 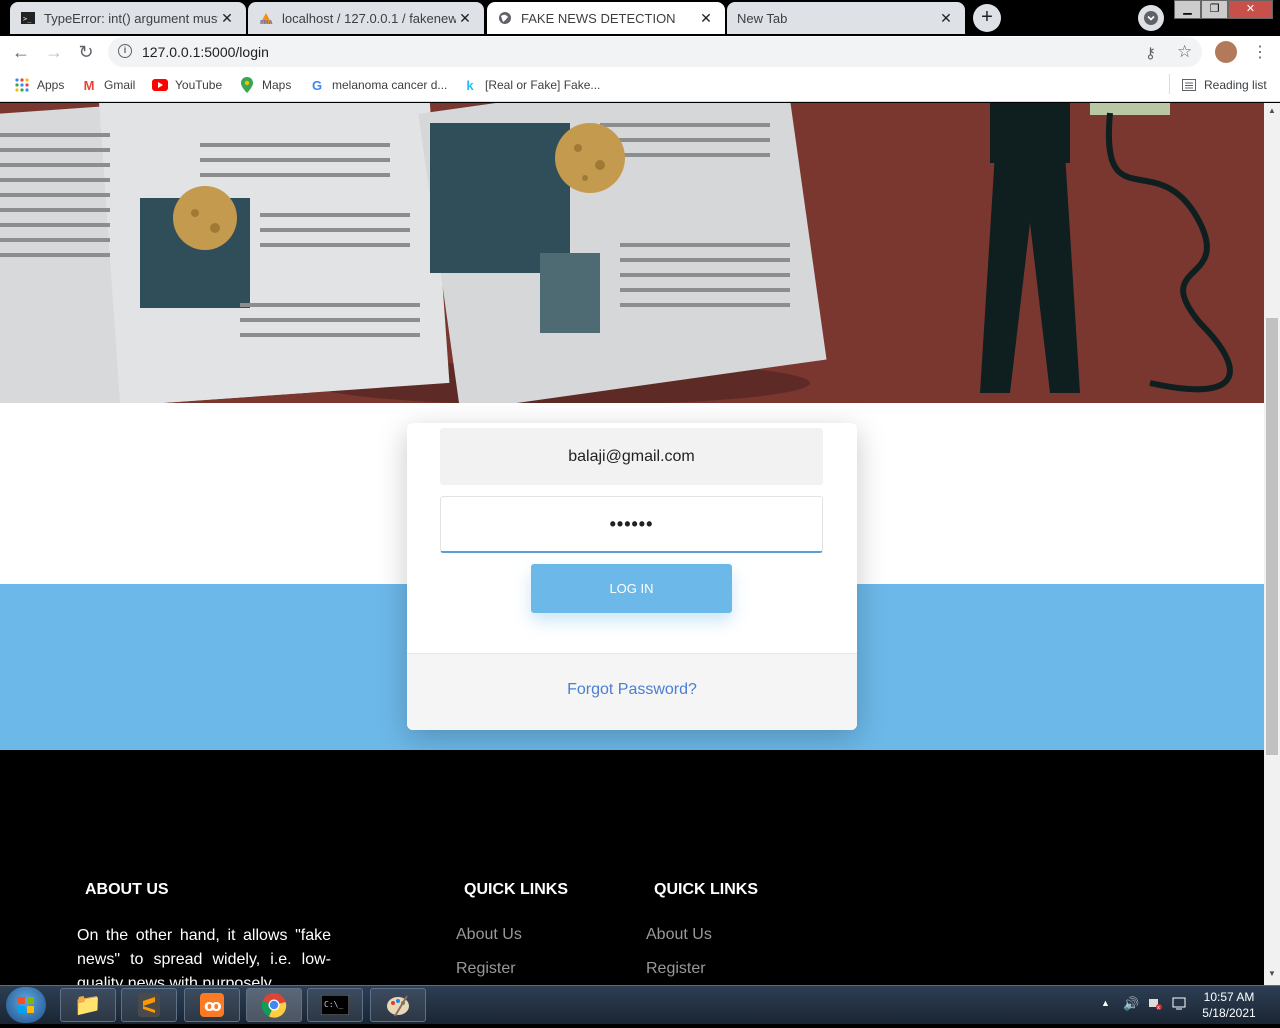 I want to click on start-button, so click(x=26, y=1005).